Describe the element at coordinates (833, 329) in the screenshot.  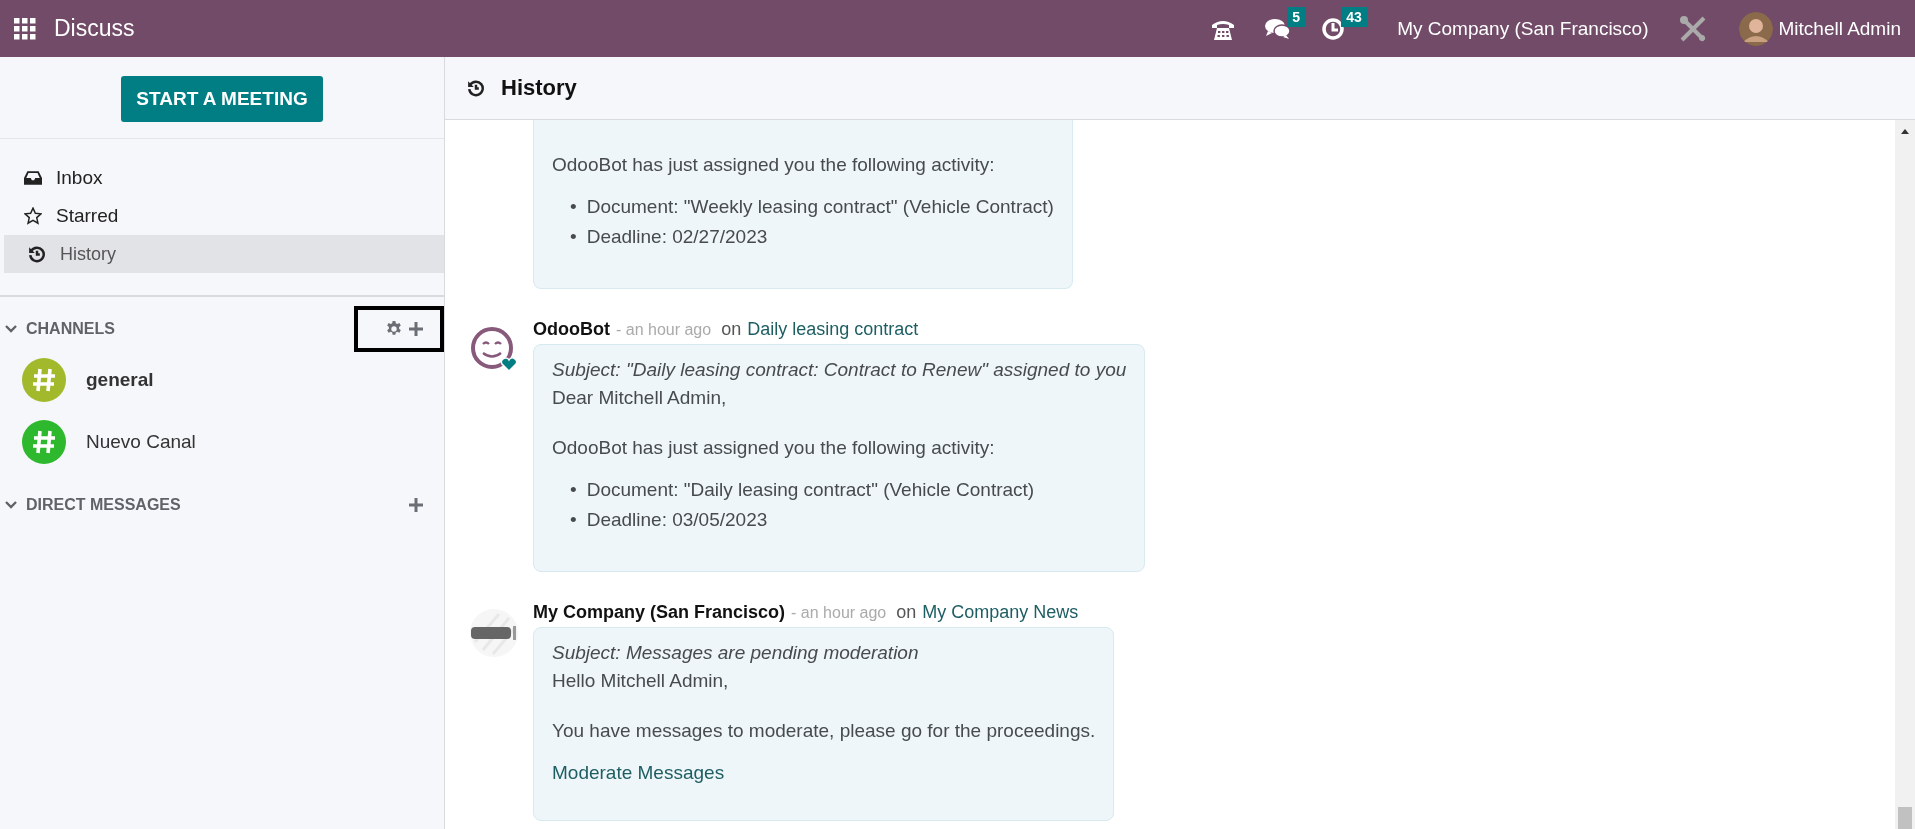
I see `record-link: Daily leasing contract` at that location.